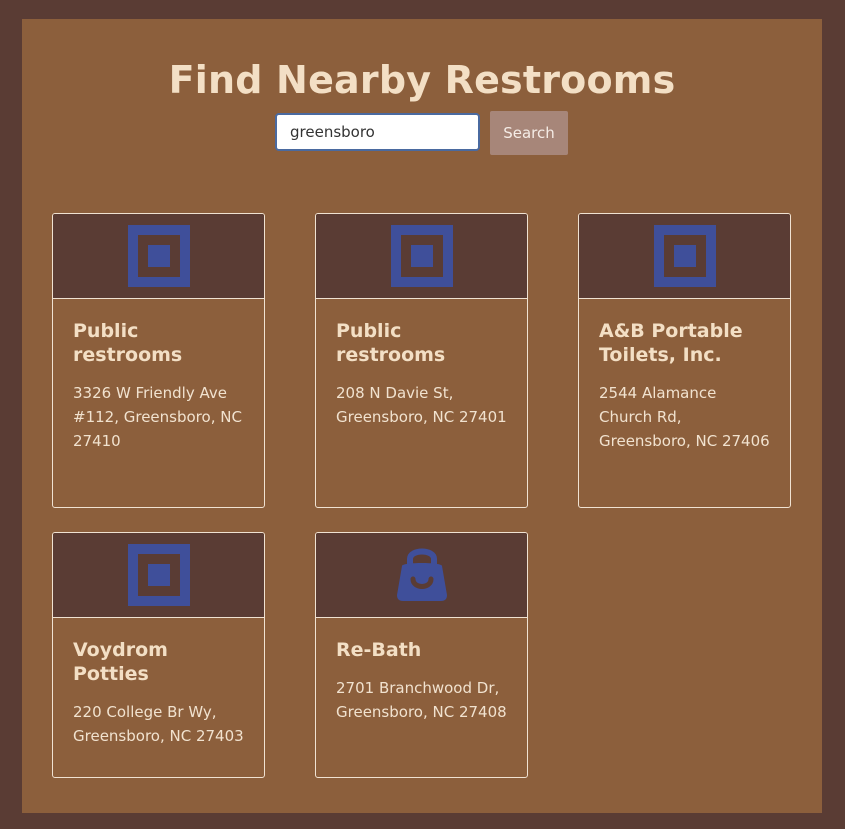  Describe the element at coordinates (120, 662) in the screenshot. I see `place-name: Voydrom Potties` at that location.